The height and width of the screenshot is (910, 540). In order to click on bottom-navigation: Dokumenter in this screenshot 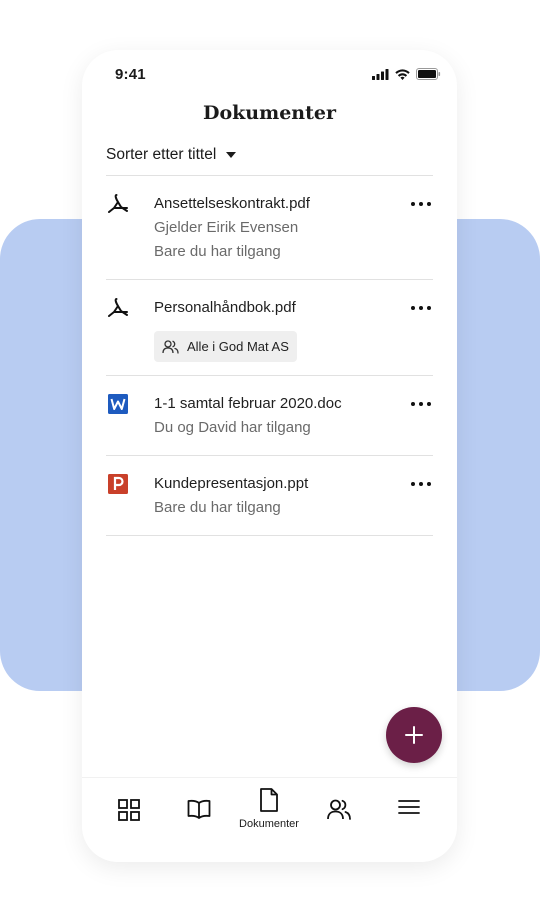, I will do `click(269, 819)`.